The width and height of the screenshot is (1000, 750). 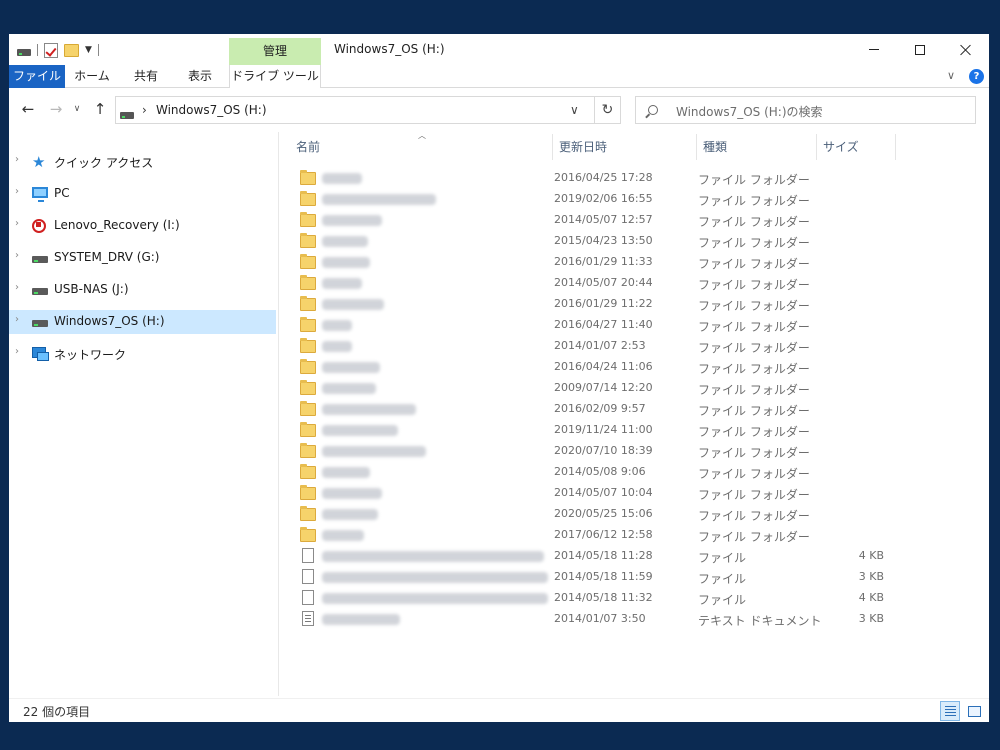 I want to click on sidebar-item-label: Lenovo_Recovery (I:), so click(x=117, y=225).